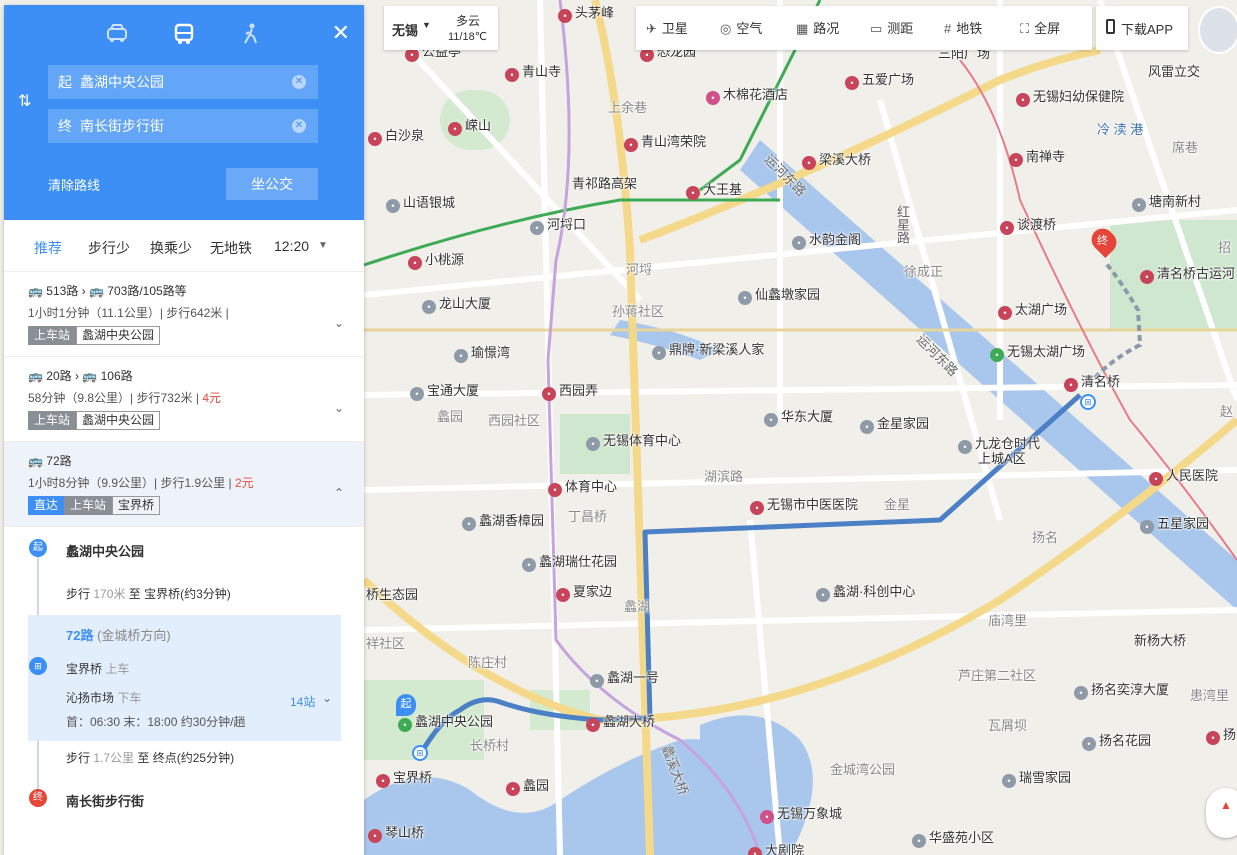 The image size is (1237, 855). I want to click on route-line: 513路, so click(62, 291).